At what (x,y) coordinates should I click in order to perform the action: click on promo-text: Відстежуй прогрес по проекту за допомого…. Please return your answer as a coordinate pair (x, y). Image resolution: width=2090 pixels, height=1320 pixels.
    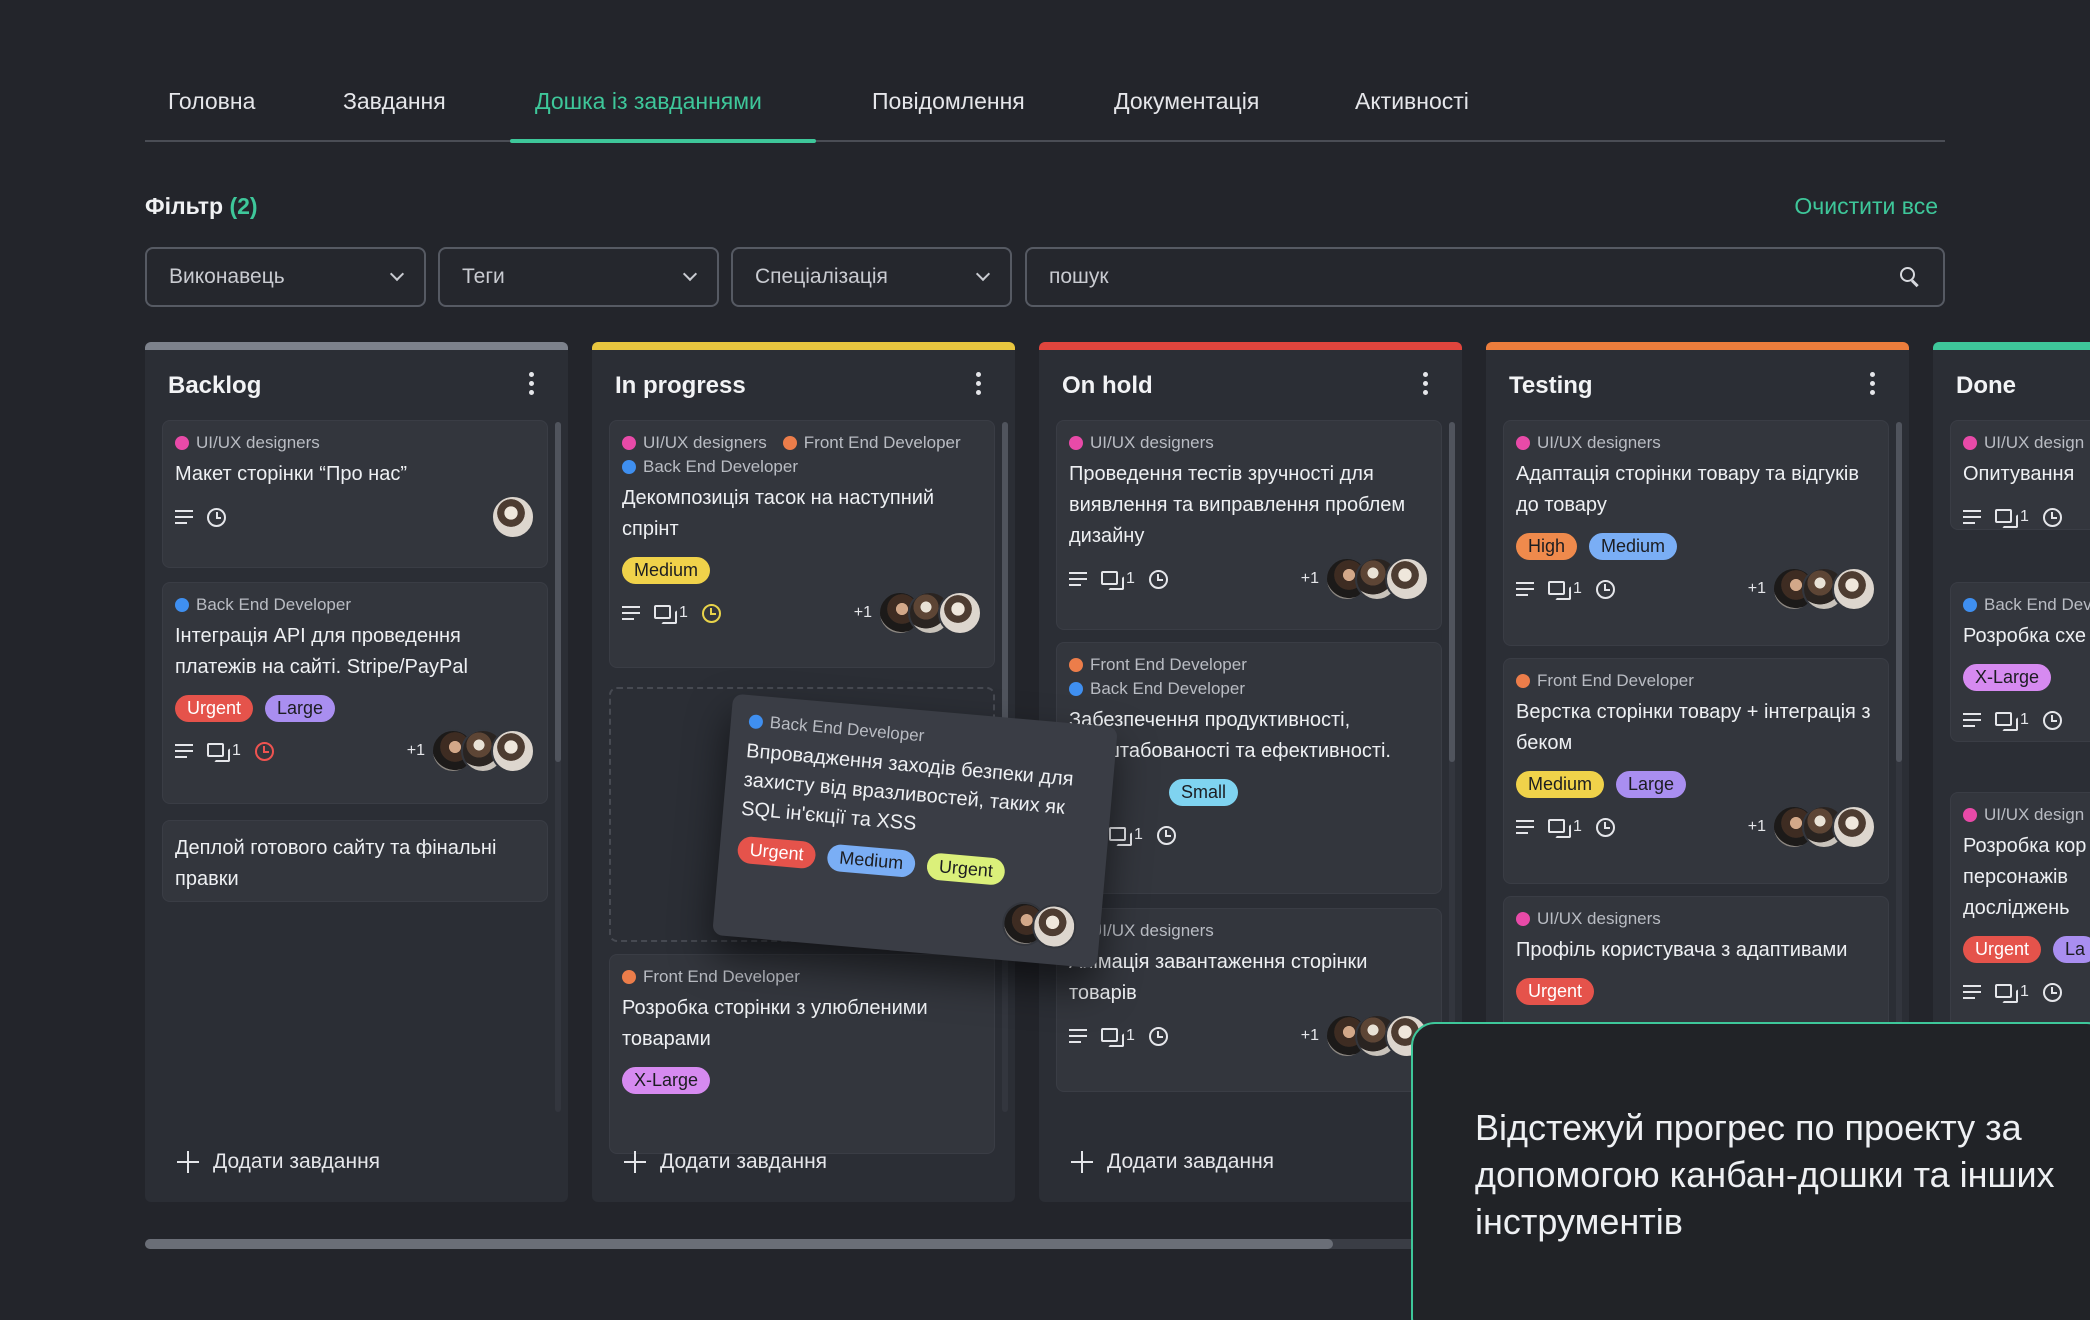
    Looking at the image, I should click on (1765, 1174).